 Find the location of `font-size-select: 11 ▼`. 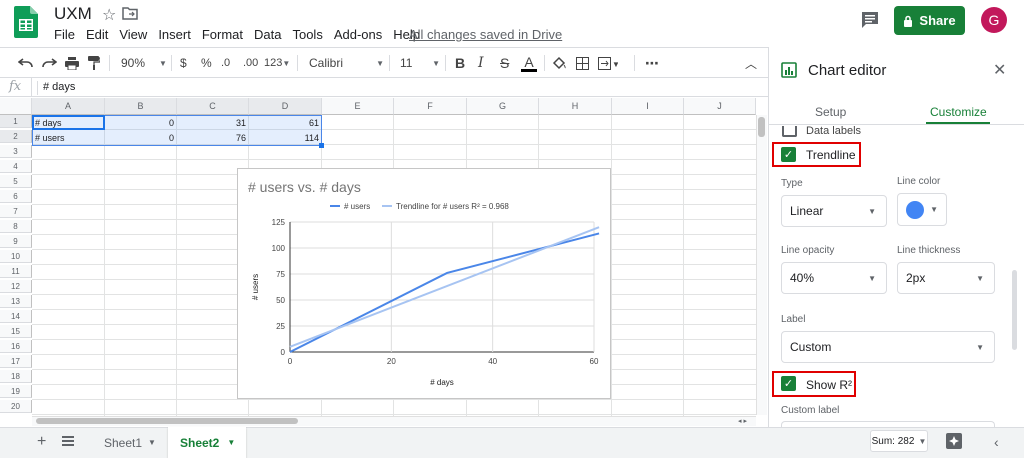

font-size-select: 11 ▼ is located at coordinates (420, 63).